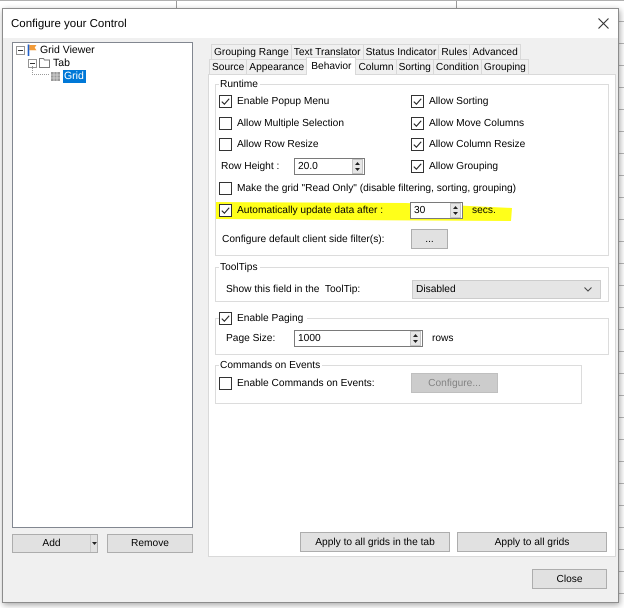  Describe the element at coordinates (458, 102) in the screenshot. I see `checkbox-label: Allow Sorting` at that location.